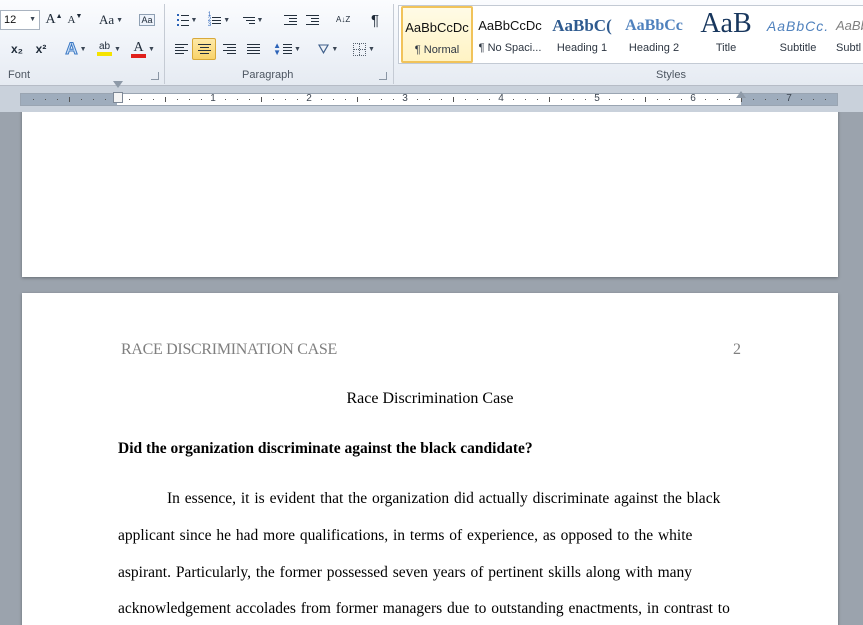 The image size is (863, 625). Describe the element at coordinates (737, 349) in the screenshot. I see `page-number: 2` at that location.